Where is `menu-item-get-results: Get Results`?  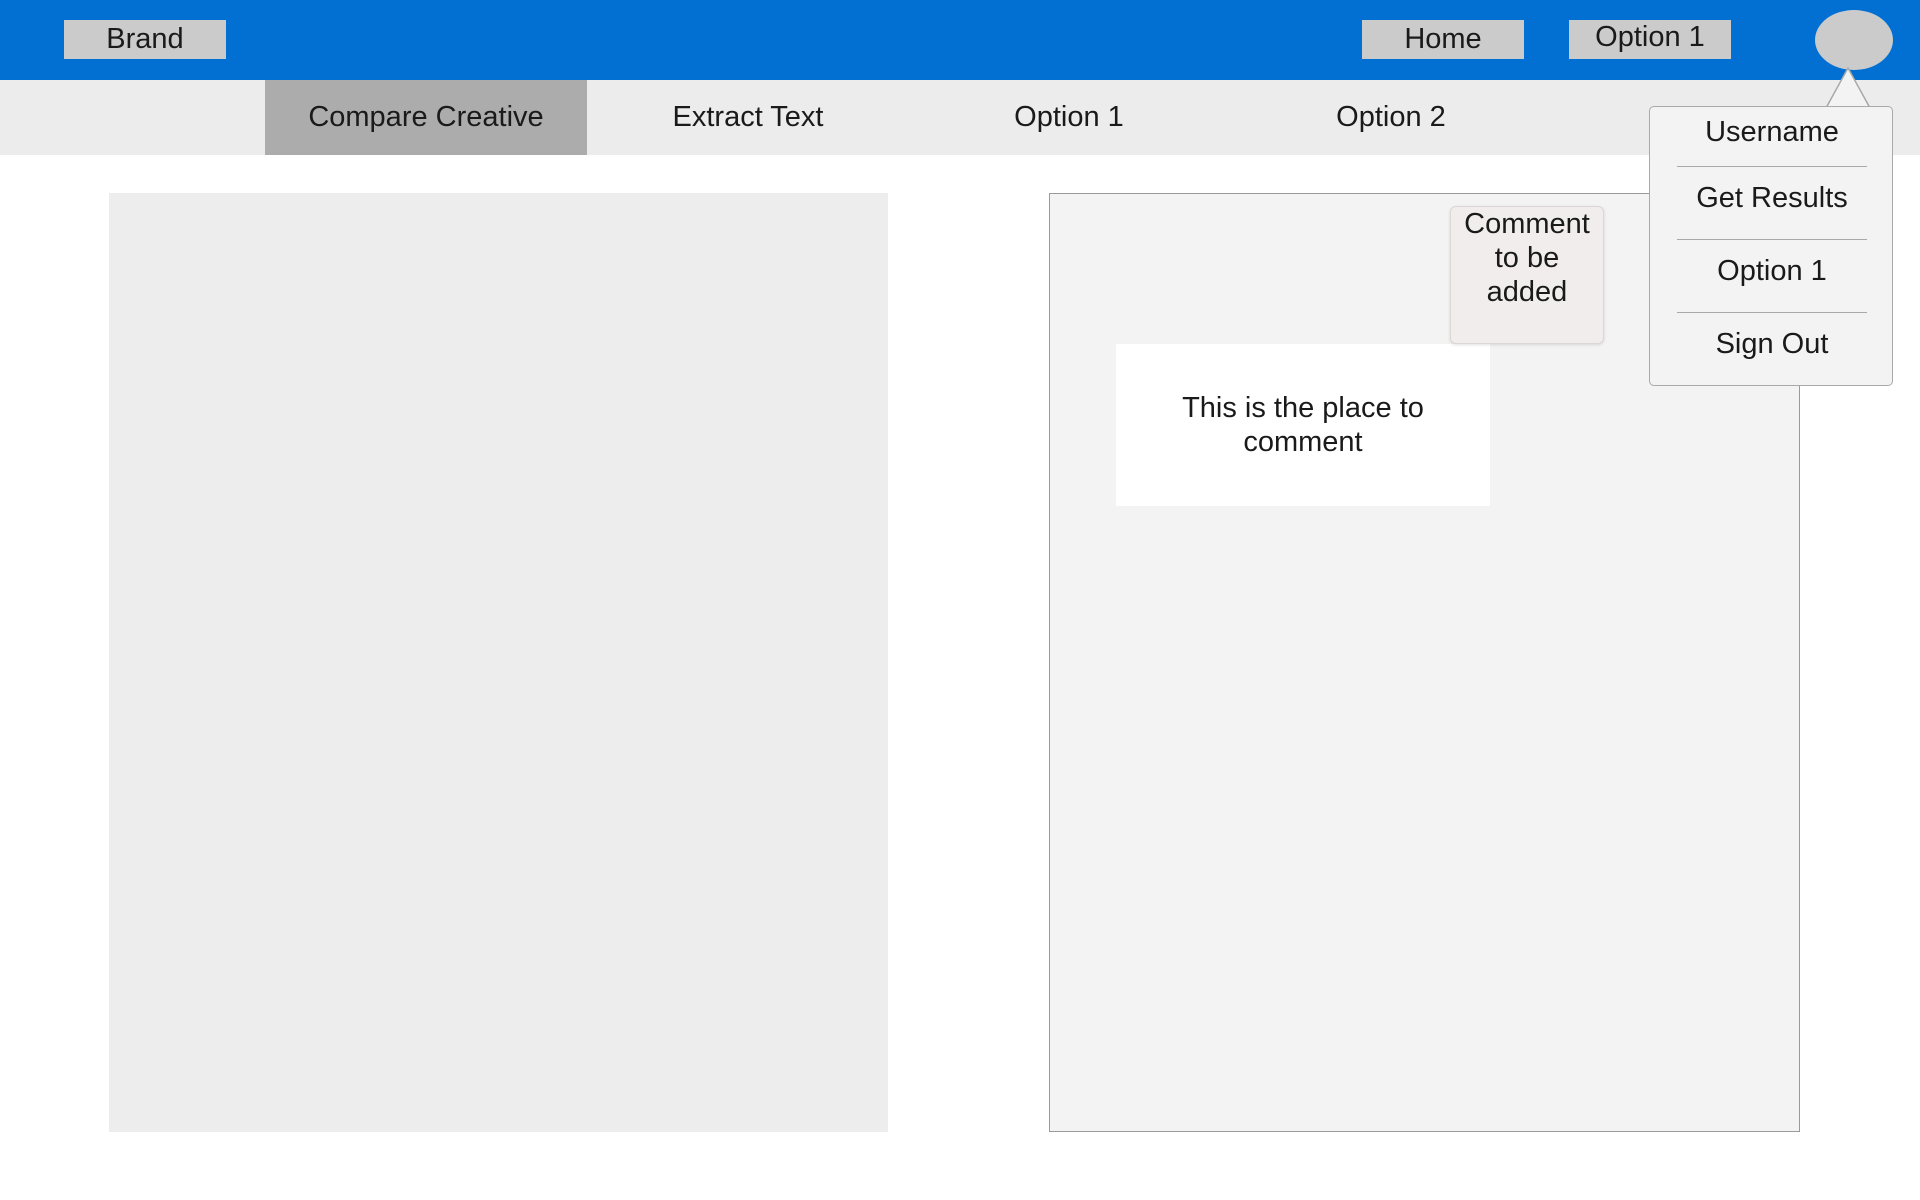 menu-item-get-results: Get Results is located at coordinates (1772, 198).